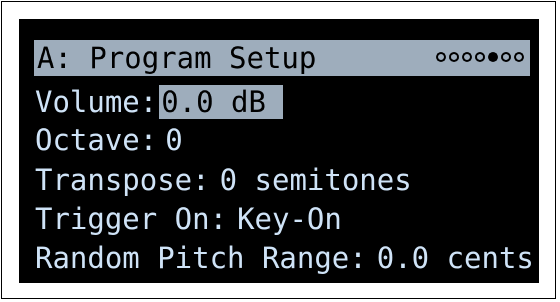 This screenshot has height=302, width=560. What do you see at coordinates (177, 58) in the screenshot?
I see `page-title: A: Program Setup` at bounding box center [177, 58].